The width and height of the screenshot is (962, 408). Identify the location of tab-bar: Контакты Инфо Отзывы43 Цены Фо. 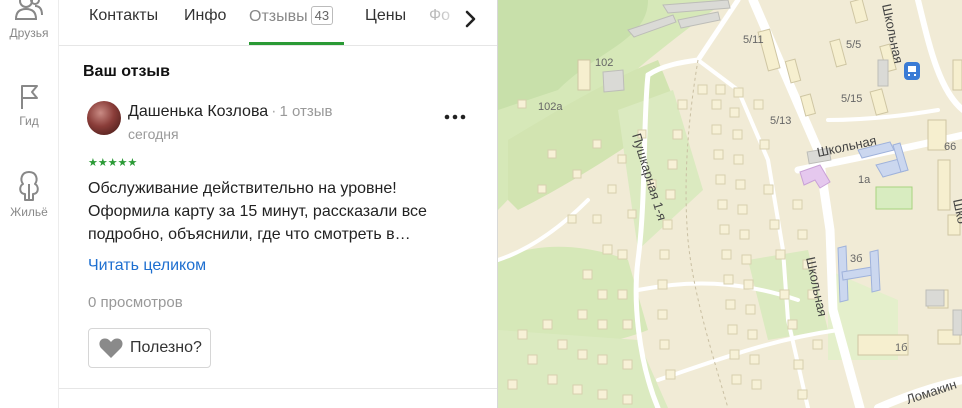
(278, 23).